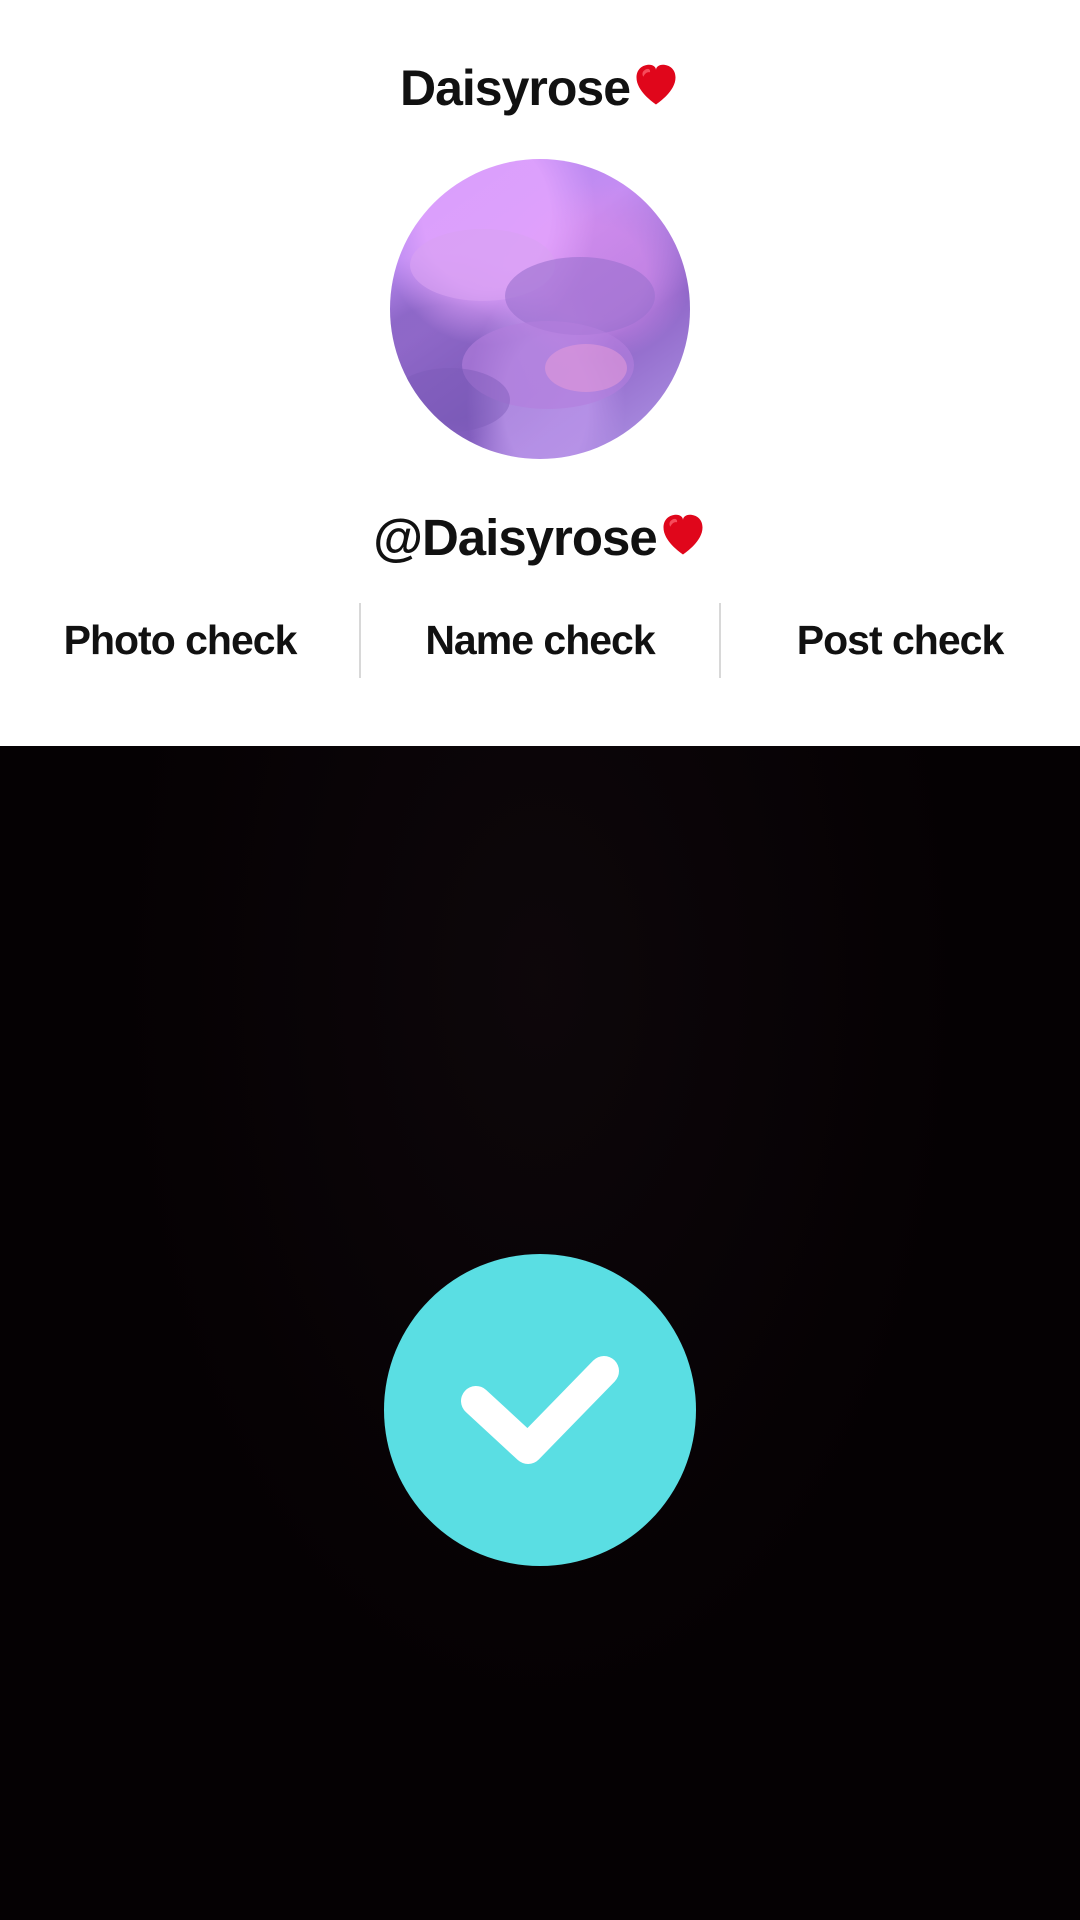  Describe the element at coordinates (540, 309) in the screenshot. I see `profile-avatar` at that location.